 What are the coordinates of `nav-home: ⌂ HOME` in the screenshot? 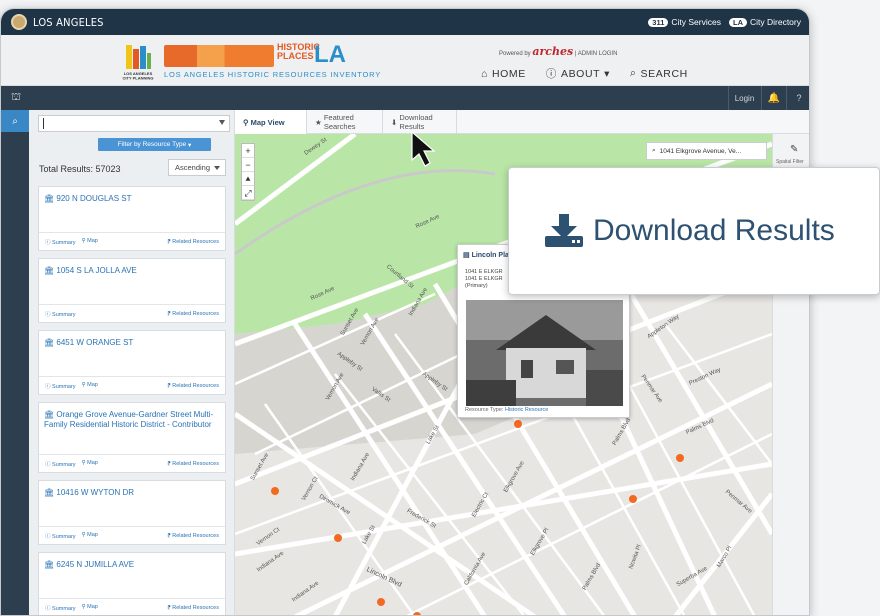 It's located at (503, 73).